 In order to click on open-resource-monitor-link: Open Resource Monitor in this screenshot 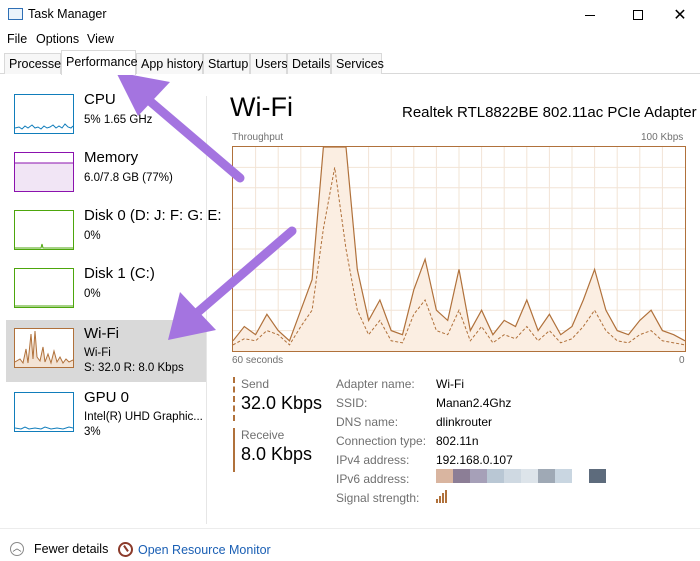, I will do `click(194, 549)`.